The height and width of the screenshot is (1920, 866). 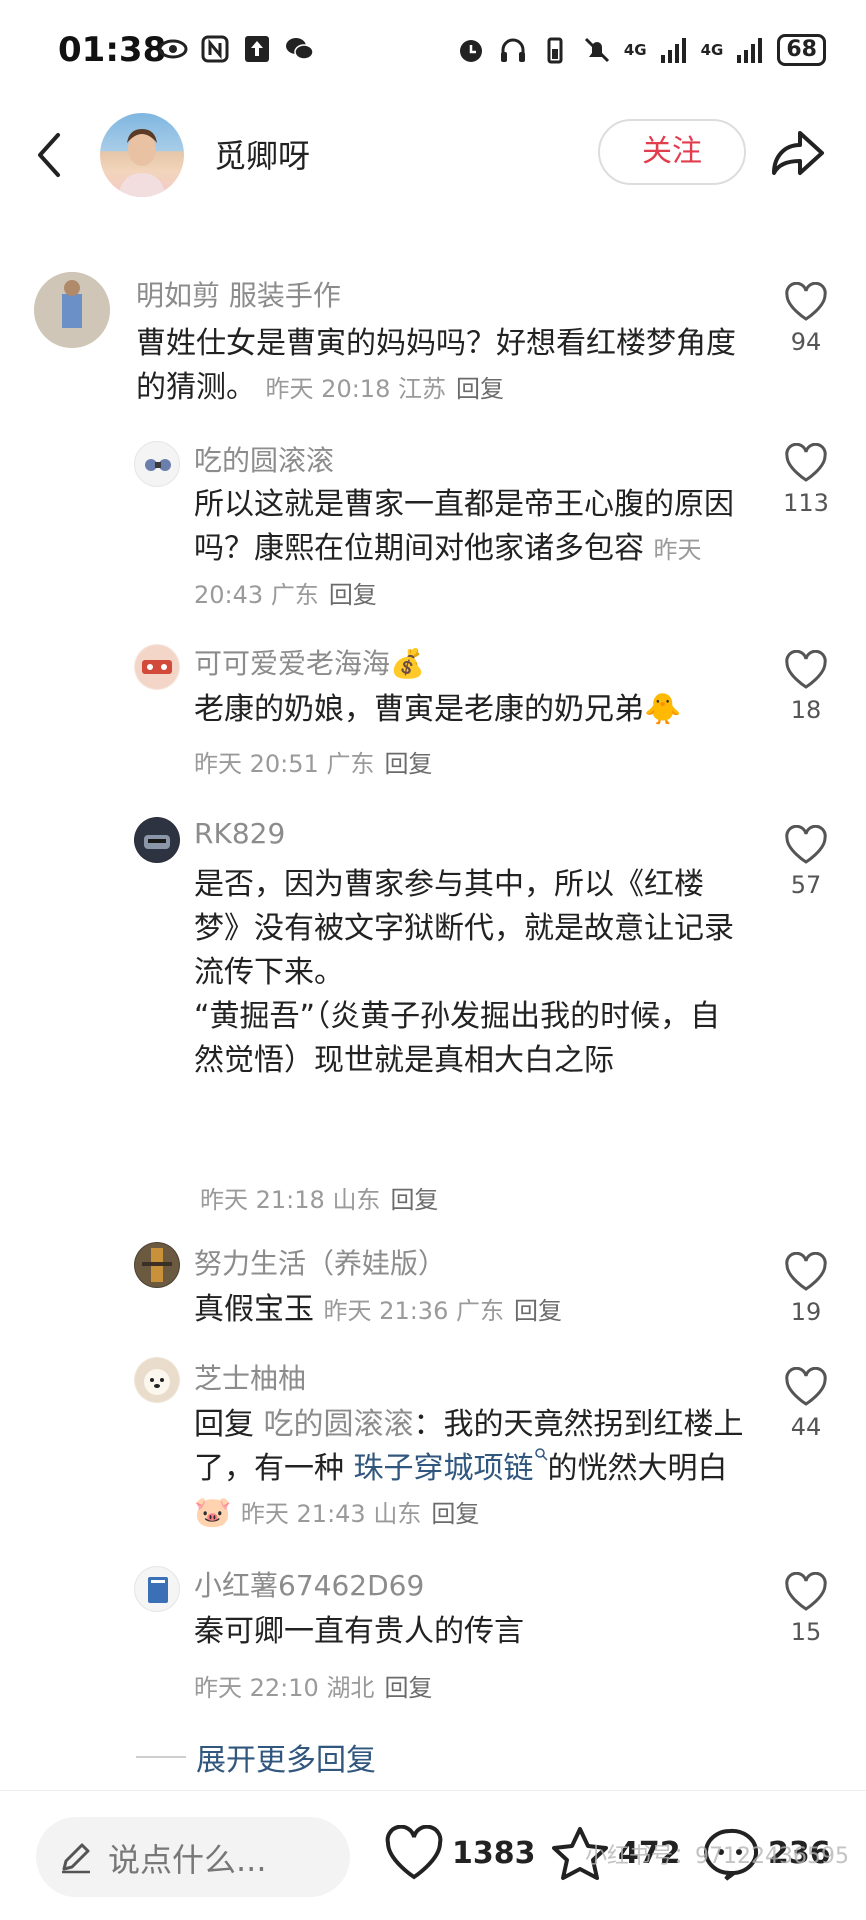 I want to click on commenter-name: 吃的圆滚滚, so click(x=264, y=459).